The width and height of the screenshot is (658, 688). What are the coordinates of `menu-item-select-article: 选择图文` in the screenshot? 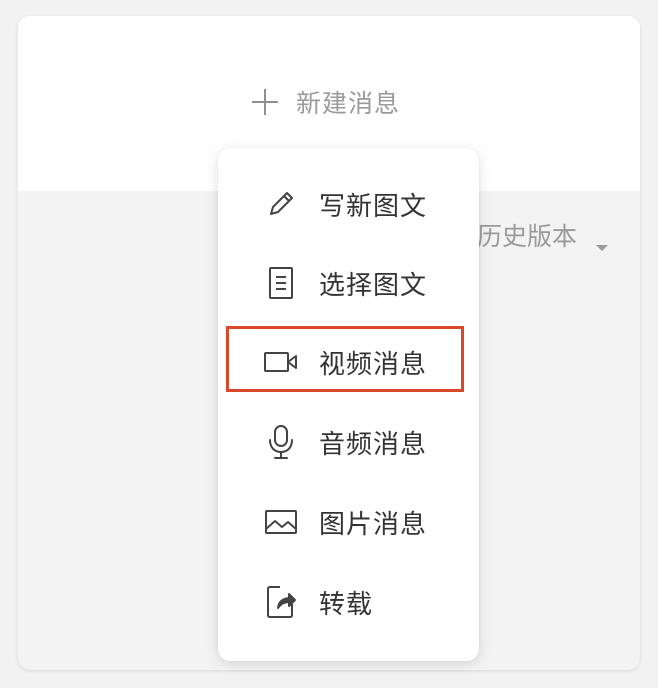 It's located at (348, 283).